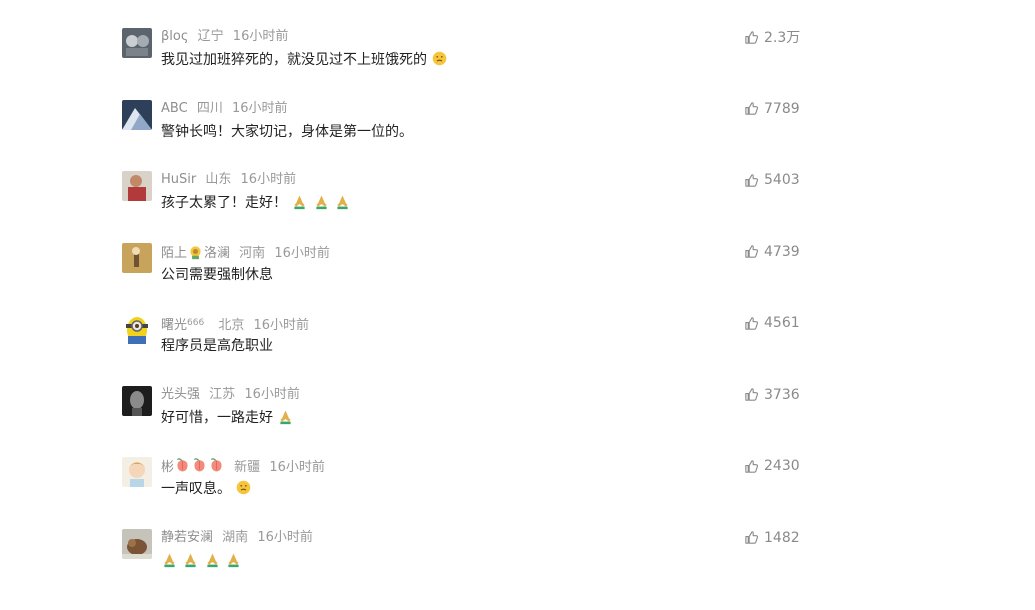 The width and height of the screenshot is (1035, 610). What do you see at coordinates (782, 537) in the screenshot?
I see `like-count: 1482` at bounding box center [782, 537].